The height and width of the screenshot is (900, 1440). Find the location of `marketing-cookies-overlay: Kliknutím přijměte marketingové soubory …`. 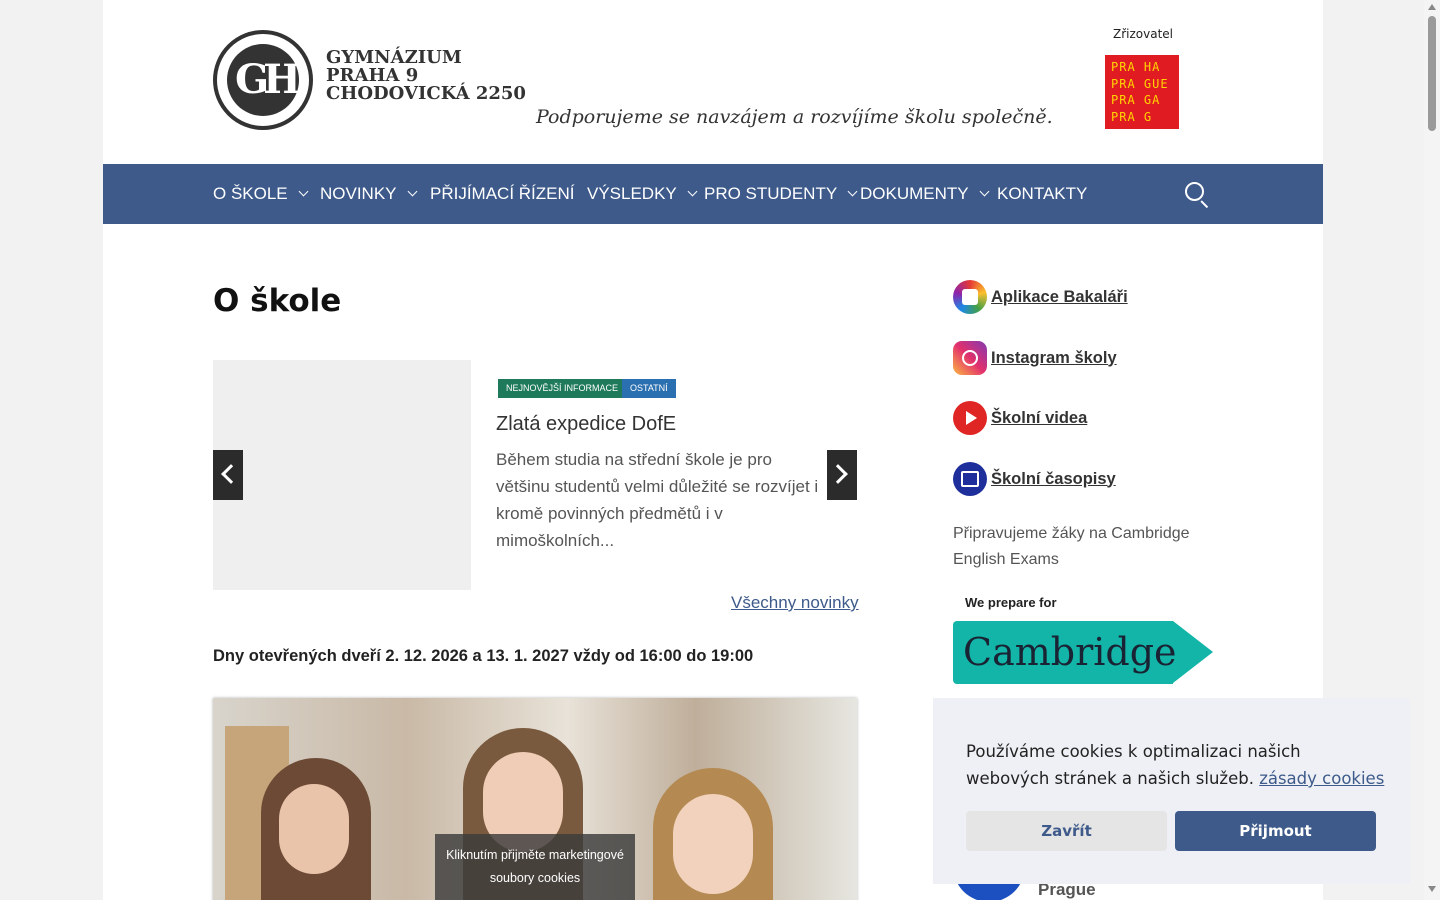

marketing-cookies-overlay: Kliknutím přijměte marketingové soubory … is located at coordinates (535, 867).